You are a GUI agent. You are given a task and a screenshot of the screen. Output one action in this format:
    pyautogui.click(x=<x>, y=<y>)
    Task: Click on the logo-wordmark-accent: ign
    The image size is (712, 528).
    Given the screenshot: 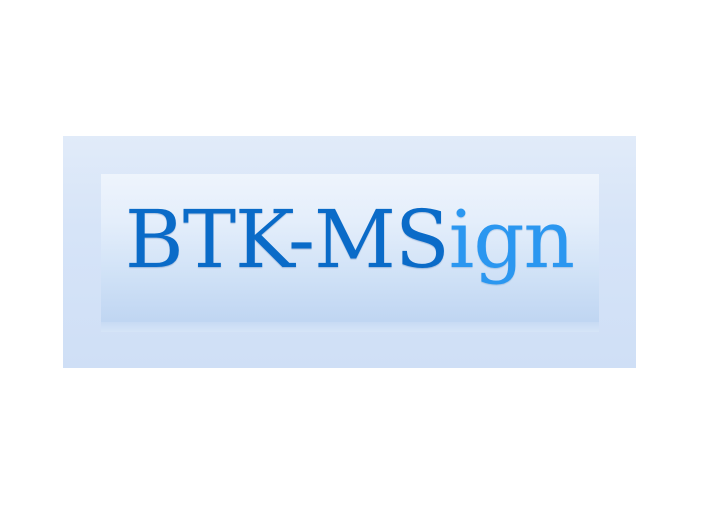 What is the action you would take?
    pyautogui.click(x=511, y=239)
    